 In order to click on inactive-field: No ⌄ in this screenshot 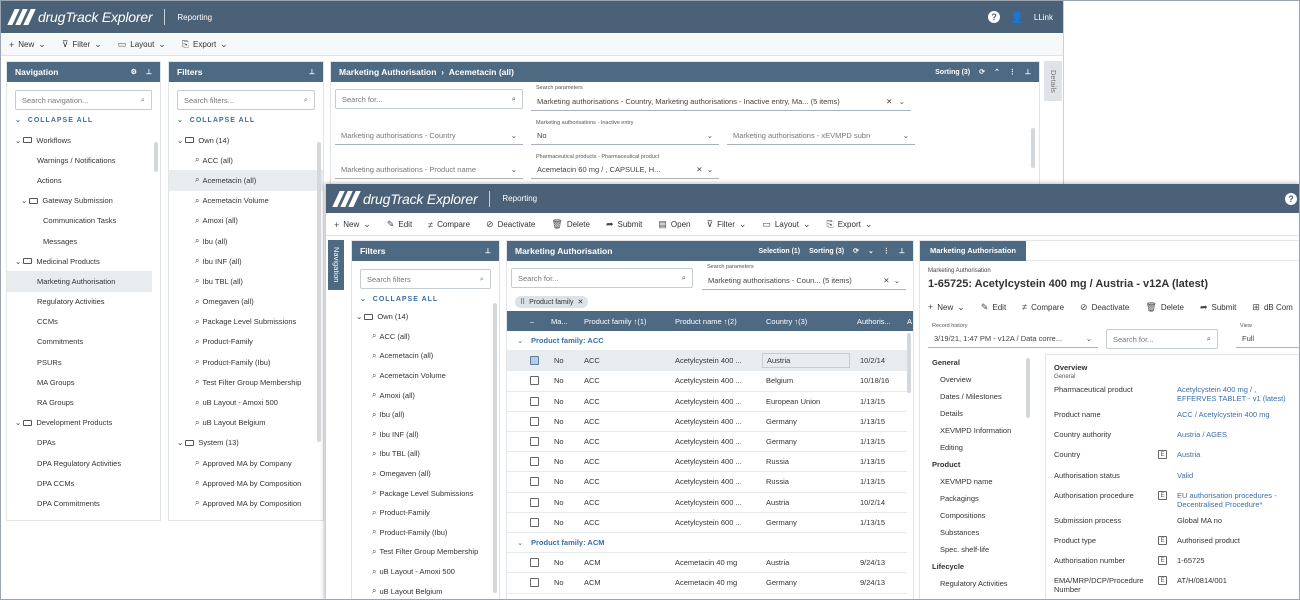, I will do `click(625, 135)`.